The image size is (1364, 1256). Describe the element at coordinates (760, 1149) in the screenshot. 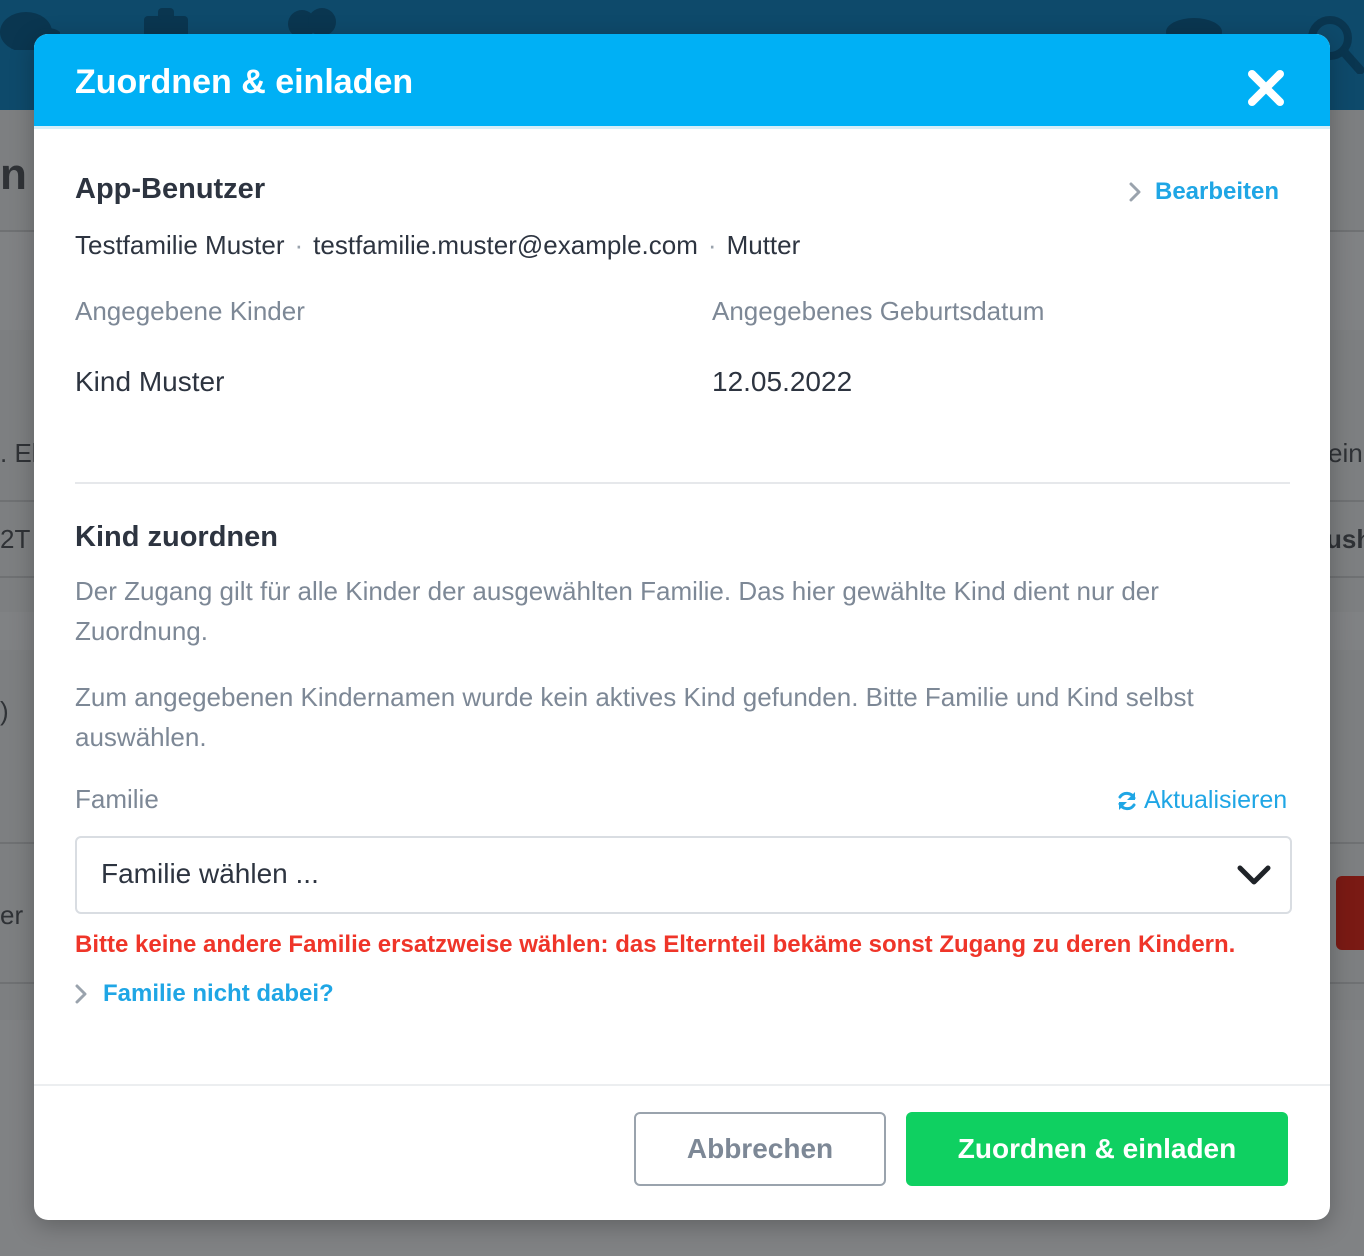

I see `cancel-button: Abbrechen` at that location.